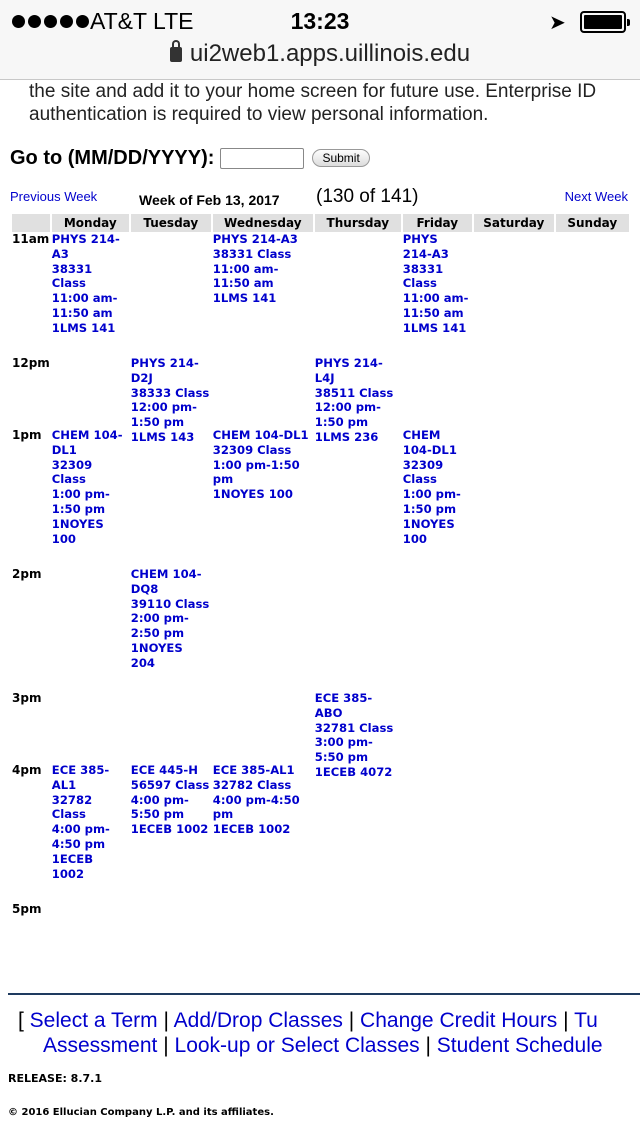 The height and width of the screenshot is (1136, 640). What do you see at coordinates (68, 873) in the screenshot?
I see `class-line: 1002` at bounding box center [68, 873].